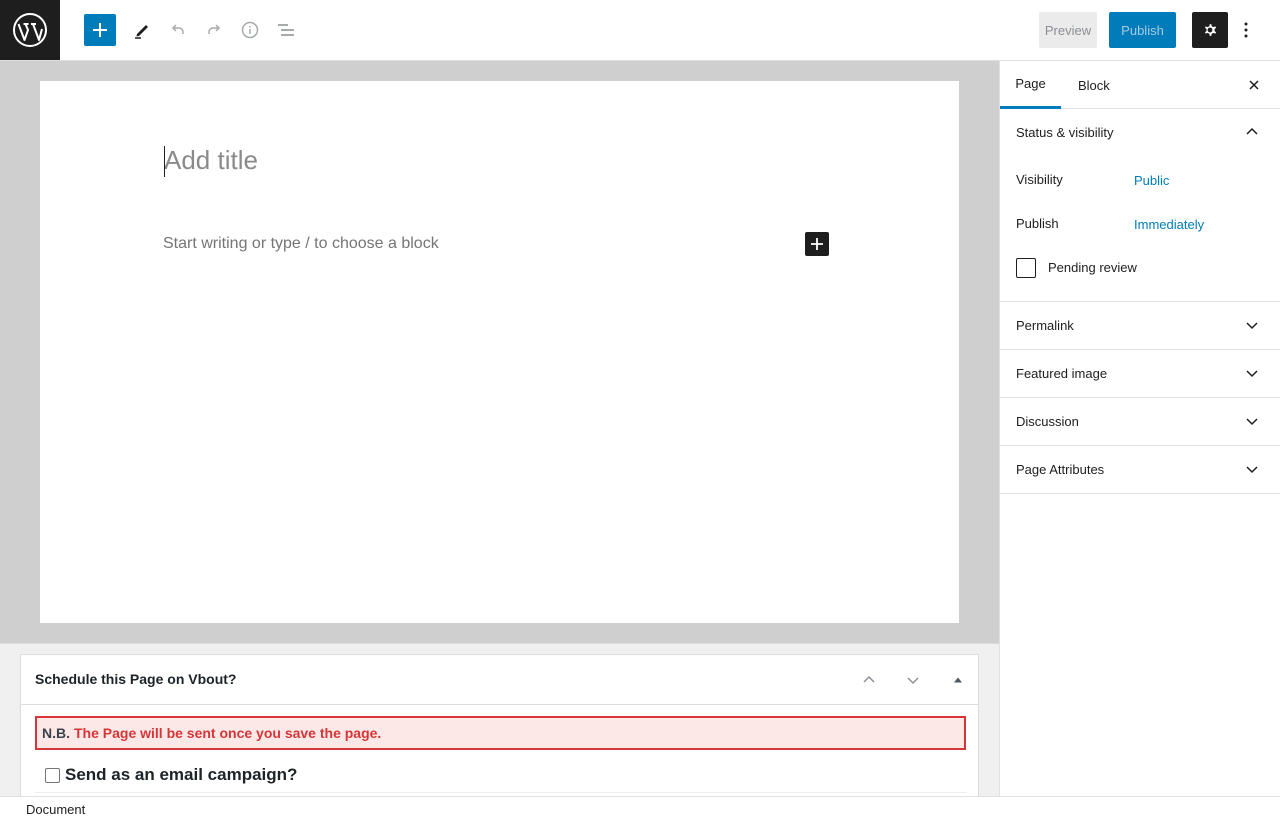 The height and width of the screenshot is (821, 1280). I want to click on undo-icon, so click(177, 29).